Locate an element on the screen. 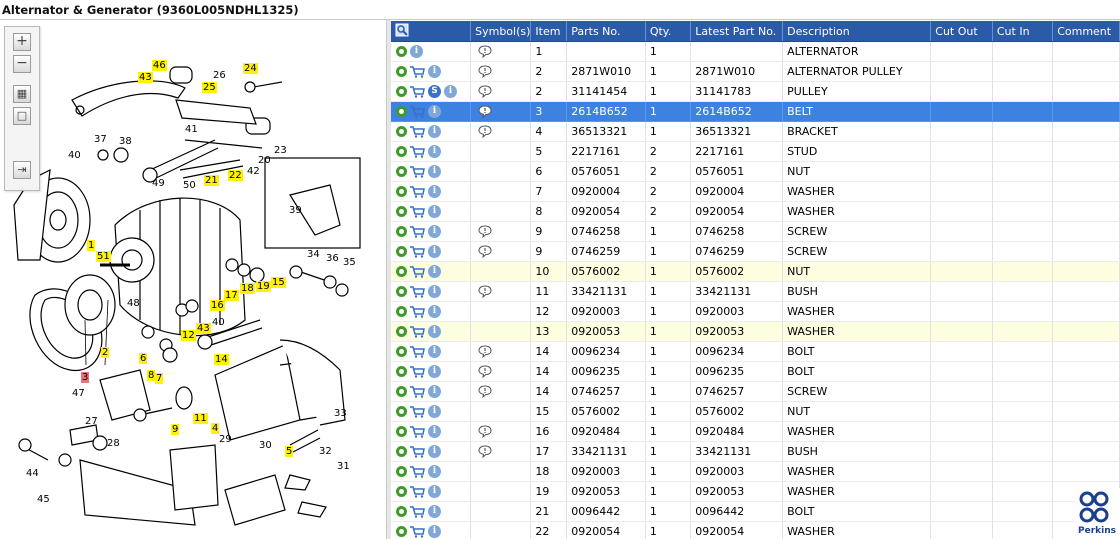  column-header-actions is located at coordinates (431, 31).